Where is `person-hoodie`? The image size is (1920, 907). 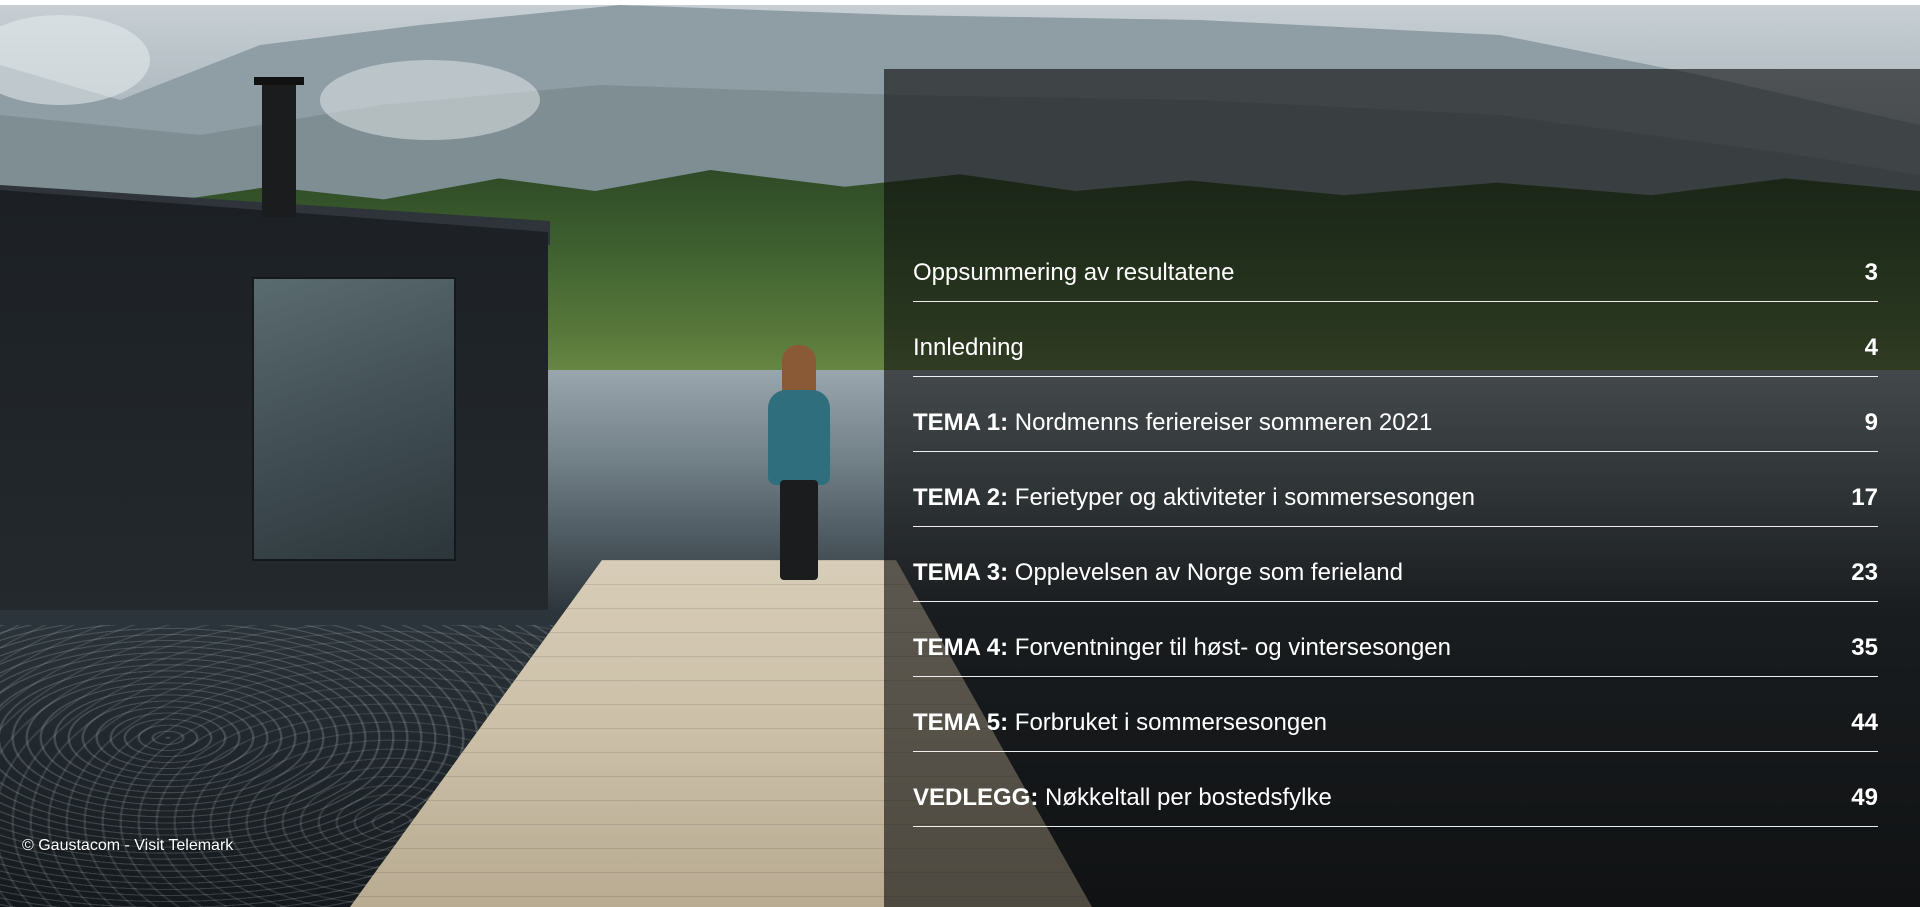
person-hoodie is located at coordinates (799, 437).